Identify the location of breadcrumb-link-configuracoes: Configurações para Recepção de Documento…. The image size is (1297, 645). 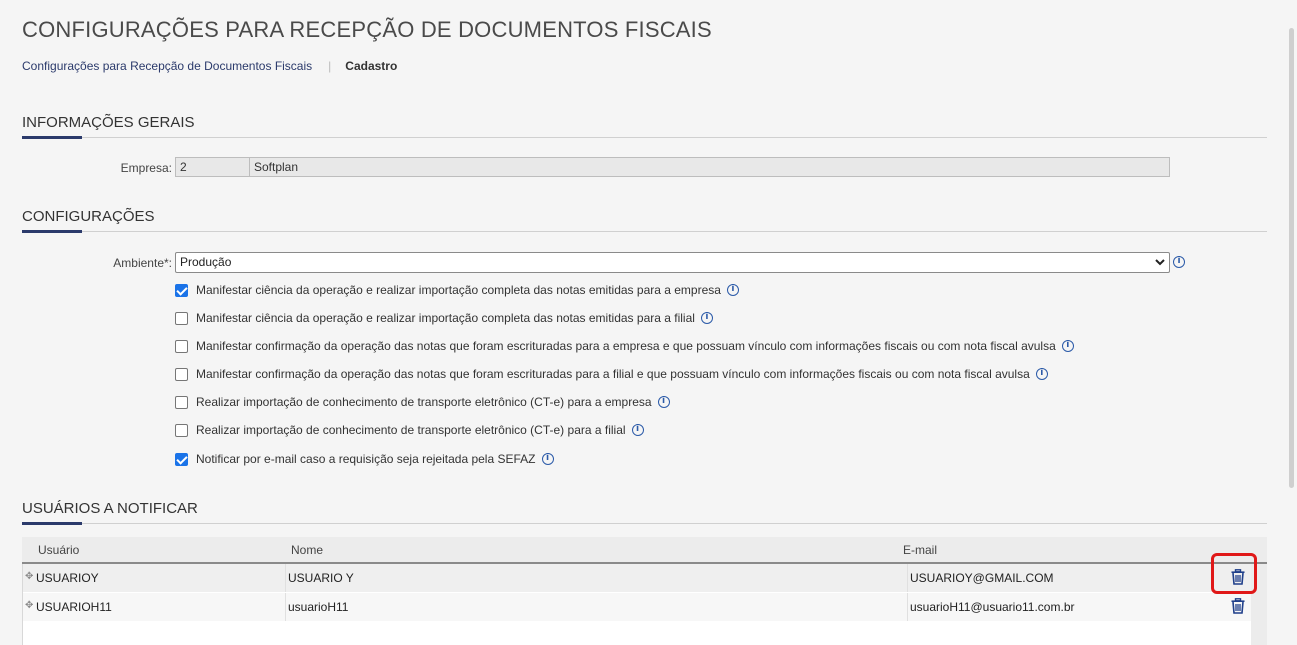
(167, 66).